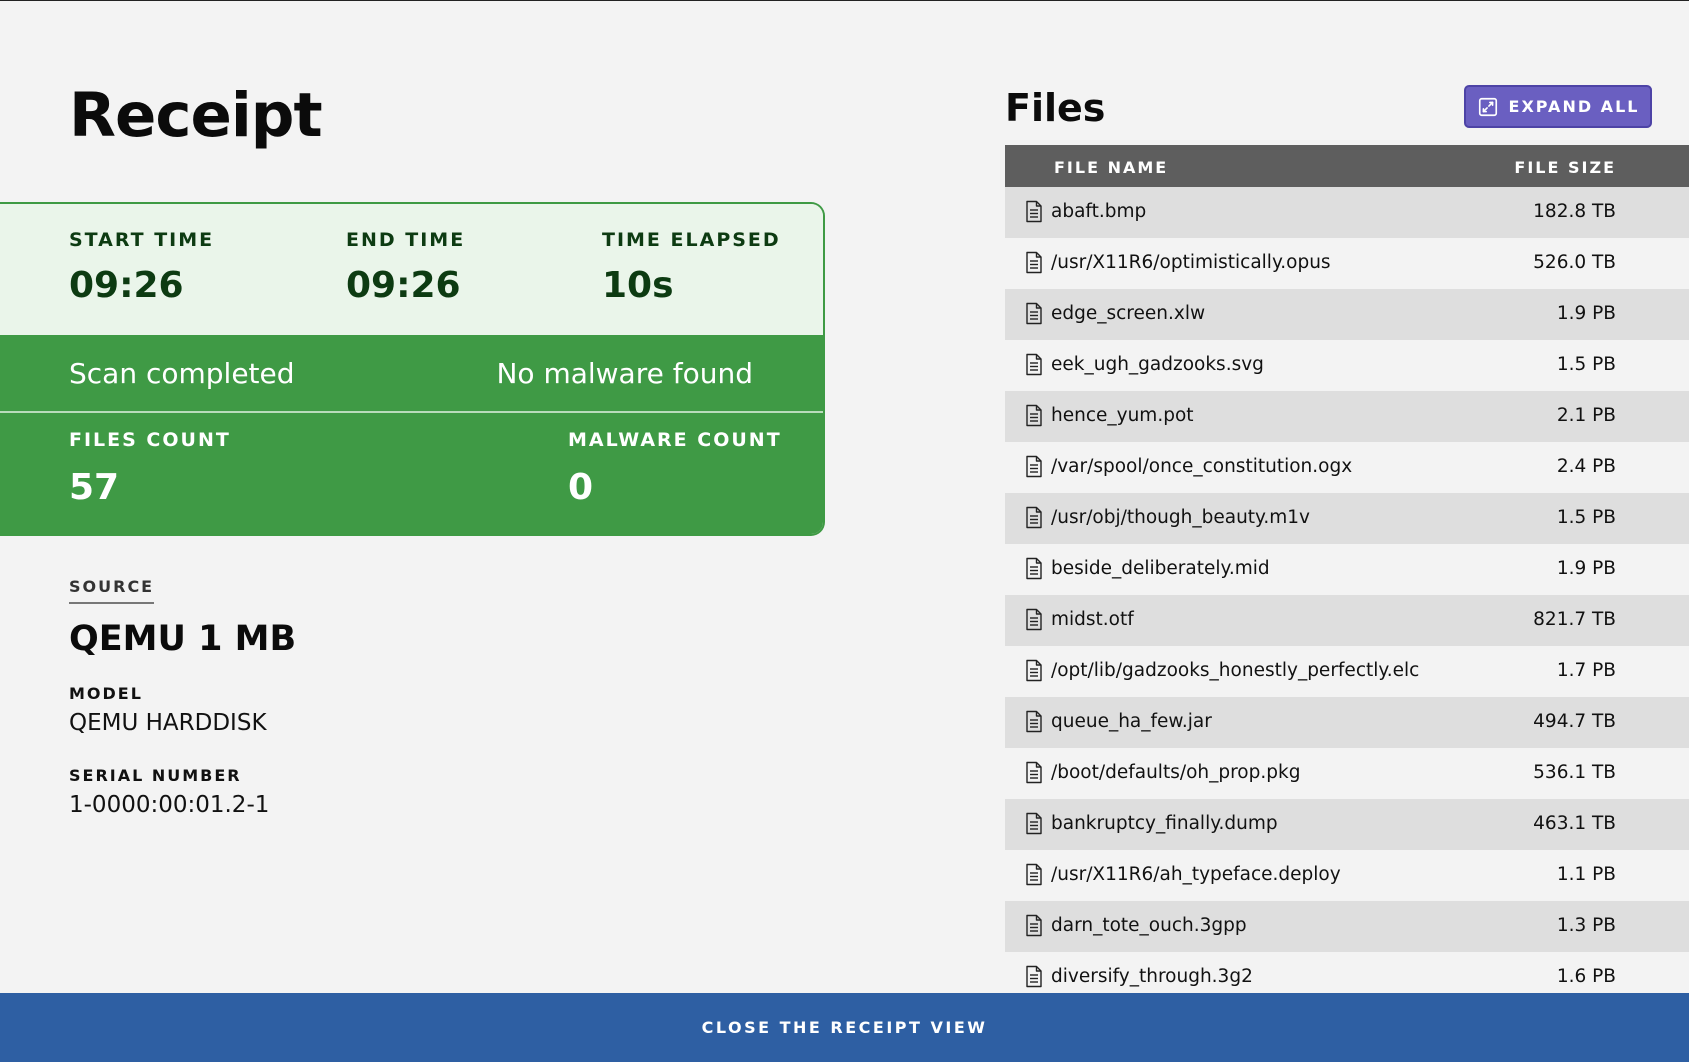  I want to click on start-time-label: START TIME, so click(142, 240).